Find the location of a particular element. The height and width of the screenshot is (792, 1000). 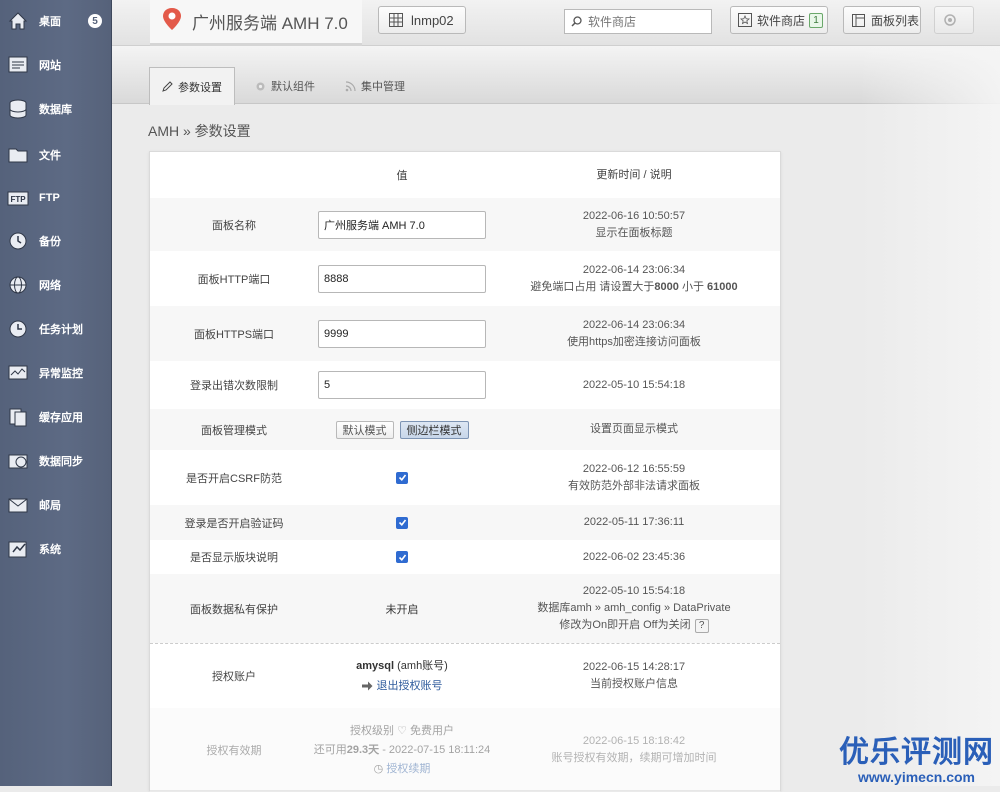

search-box is located at coordinates (638, 21).